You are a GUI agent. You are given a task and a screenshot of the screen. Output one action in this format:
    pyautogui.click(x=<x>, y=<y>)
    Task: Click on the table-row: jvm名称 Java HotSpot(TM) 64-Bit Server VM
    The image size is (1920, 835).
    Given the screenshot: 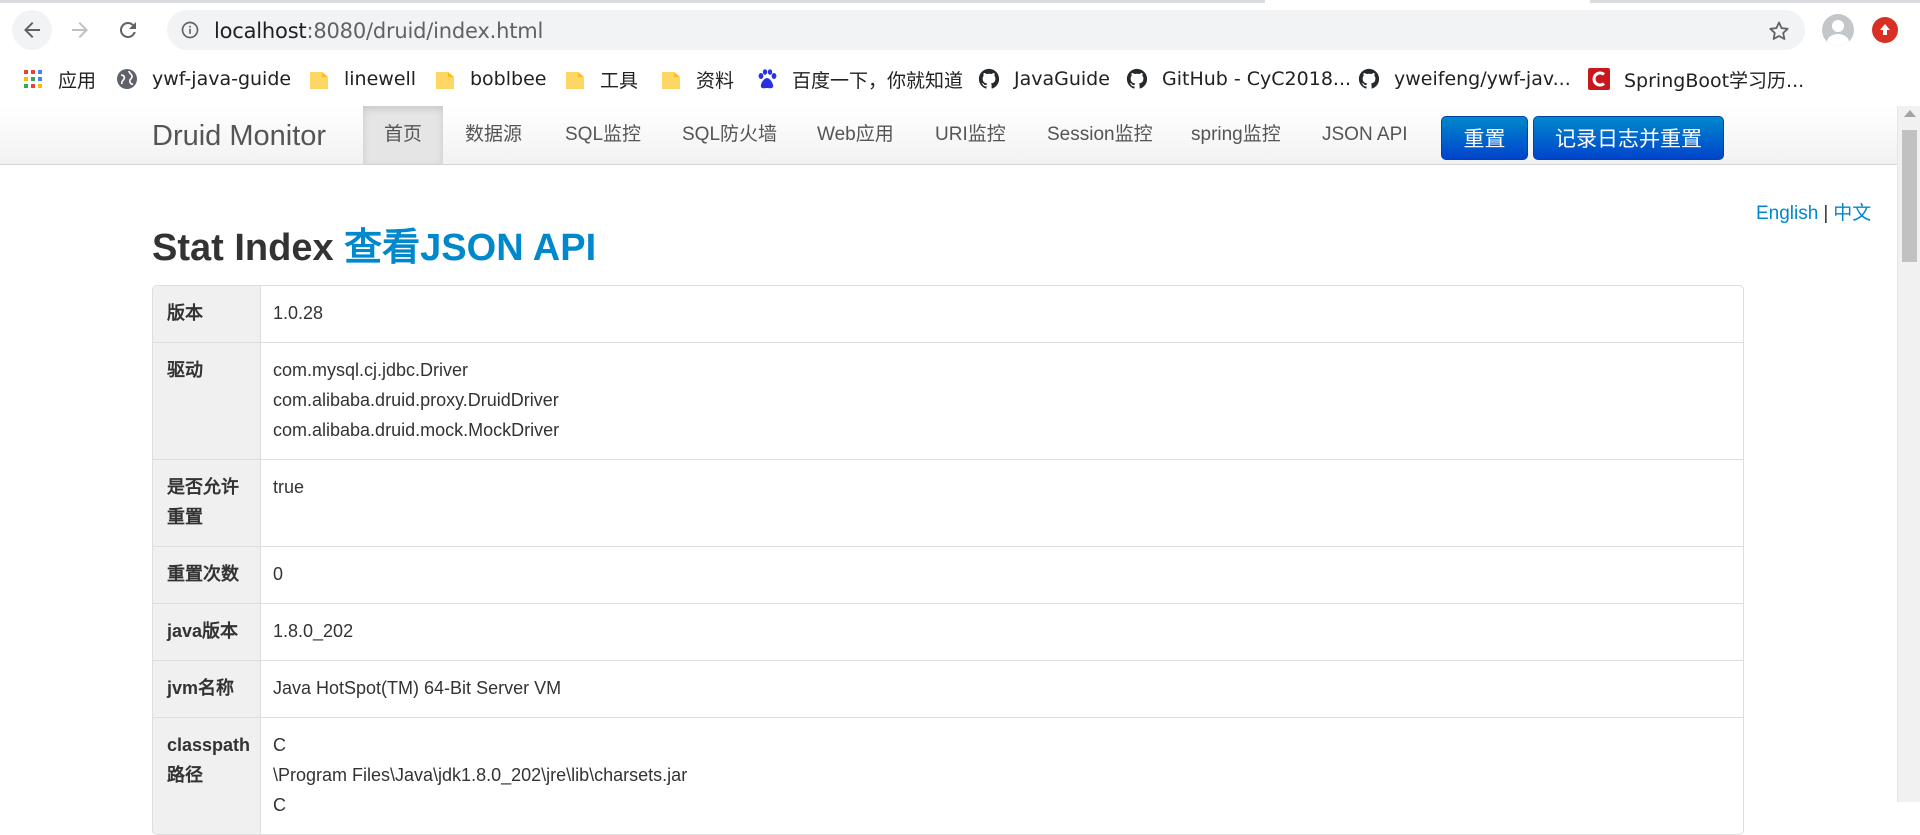 What is the action you would take?
    pyautogui.click(x=948, y=688)
    